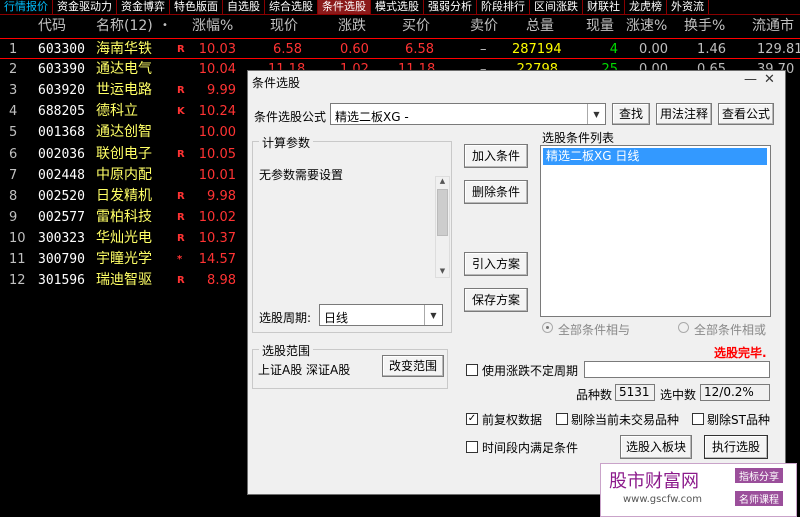 Image resolution: width=800 pixels, height=517 pixels. Describe the element at coordinates (217, 217) in the screenshot. I see `cell-pct: 10.02` at that location.